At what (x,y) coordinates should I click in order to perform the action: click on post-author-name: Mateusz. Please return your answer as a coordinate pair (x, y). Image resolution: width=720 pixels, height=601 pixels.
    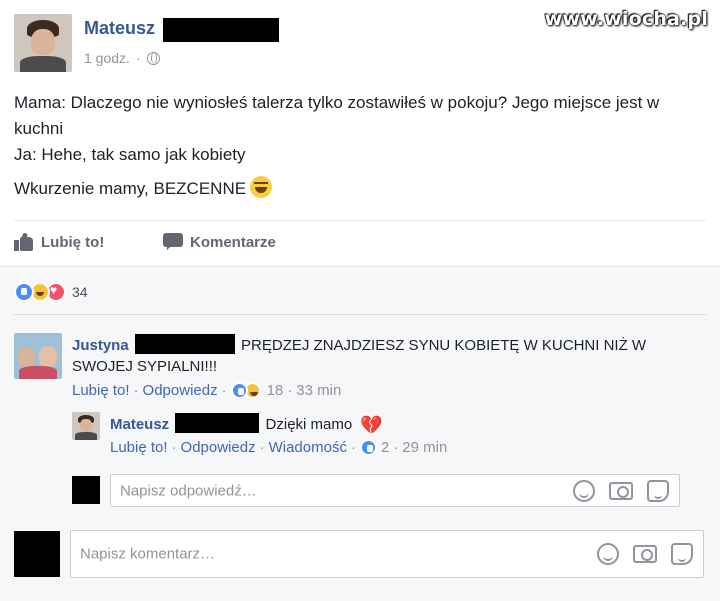
    Looking at the image, I should click on (119, 28).